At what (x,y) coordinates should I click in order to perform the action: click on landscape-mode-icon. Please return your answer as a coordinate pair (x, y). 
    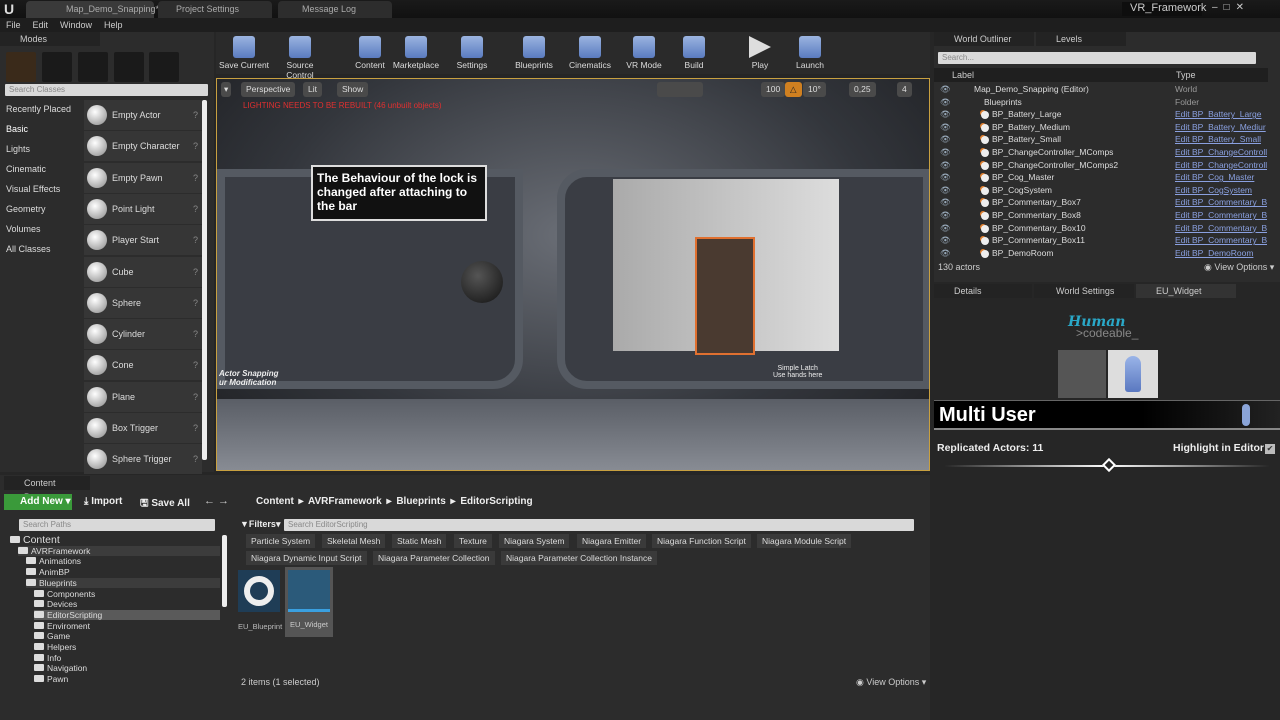
    Looking at the image, I should click on (93, 67).